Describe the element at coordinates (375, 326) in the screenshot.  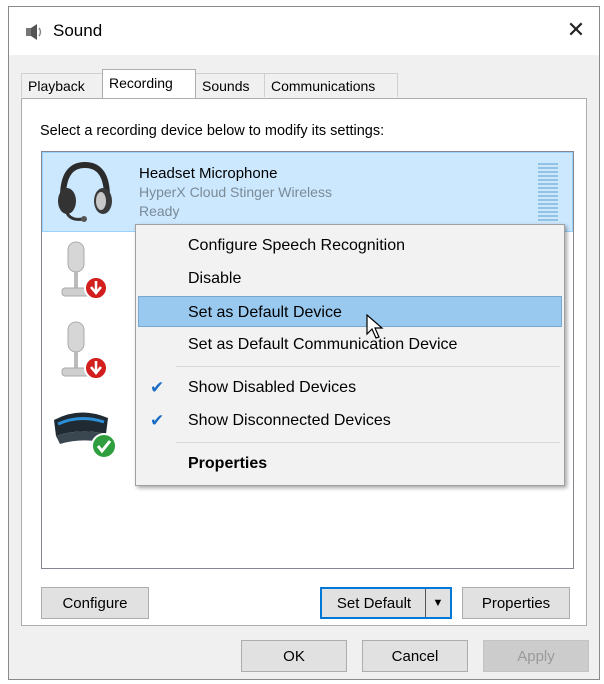
I see `mouse-pointer-icon` at that location.